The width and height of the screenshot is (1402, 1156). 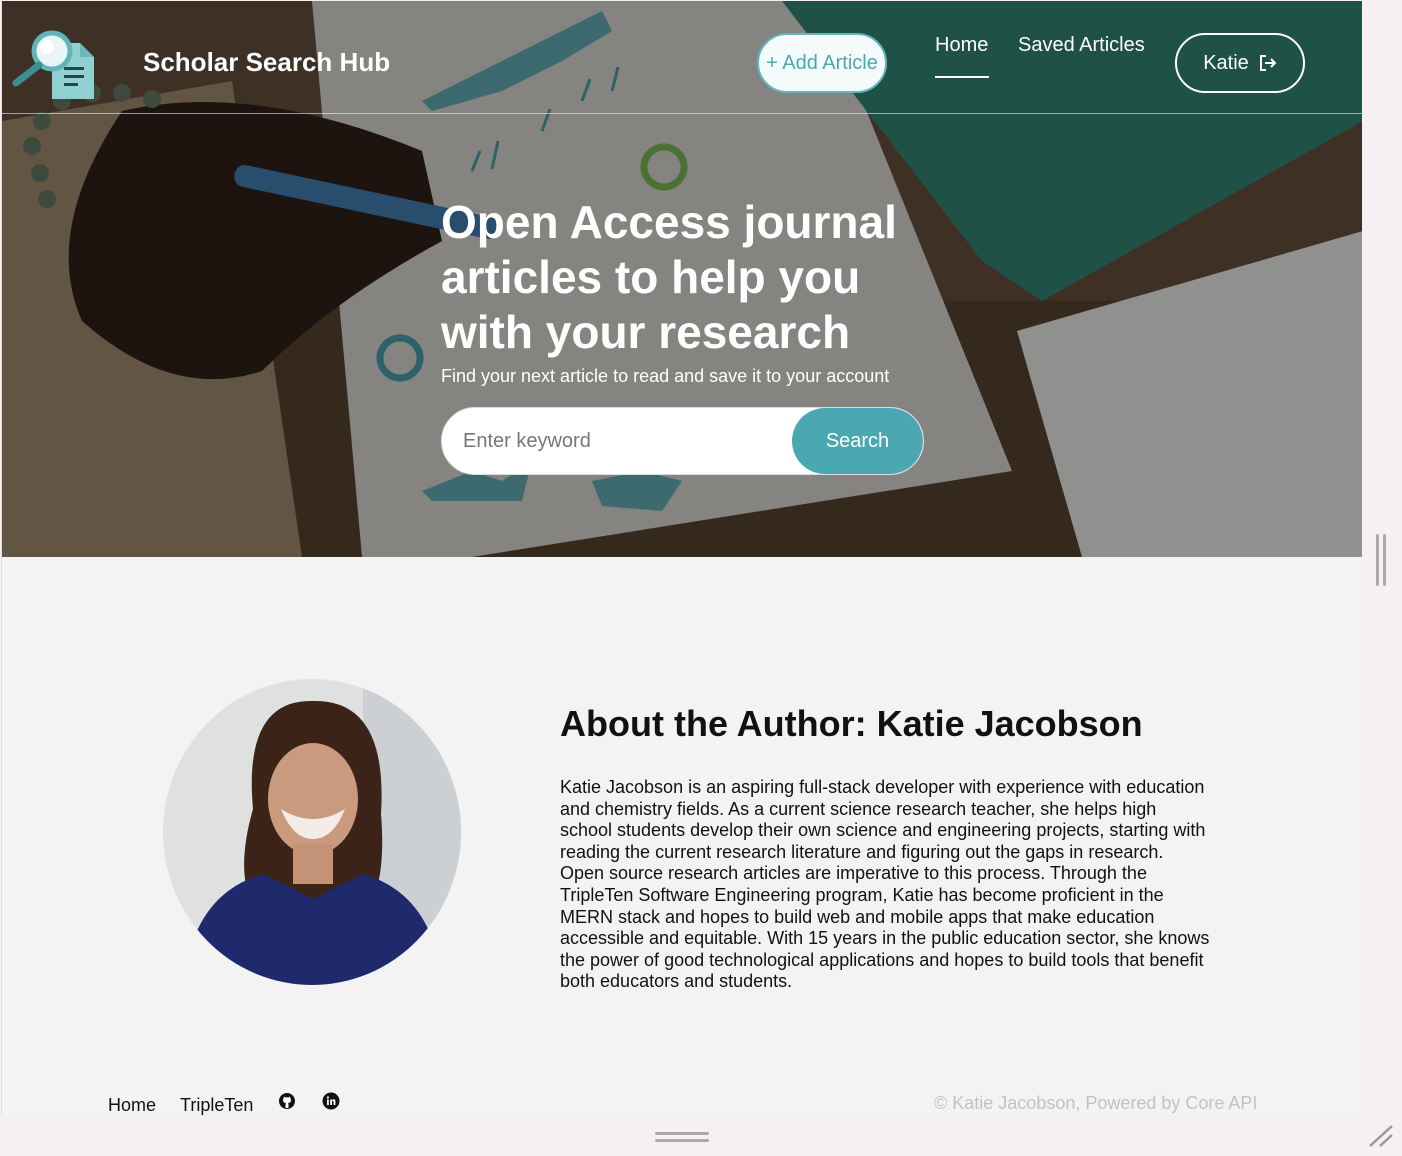 What do you see at coordinates (961, 45) in the screenshot?
I see `nav-home-link: Home` at bounding box center [961, 45].